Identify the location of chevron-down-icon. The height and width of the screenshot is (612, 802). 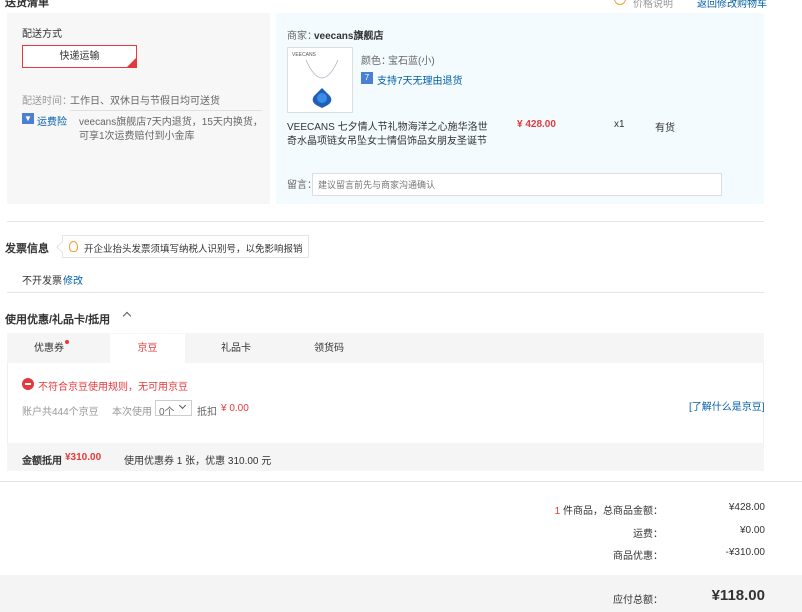
(182, 405).